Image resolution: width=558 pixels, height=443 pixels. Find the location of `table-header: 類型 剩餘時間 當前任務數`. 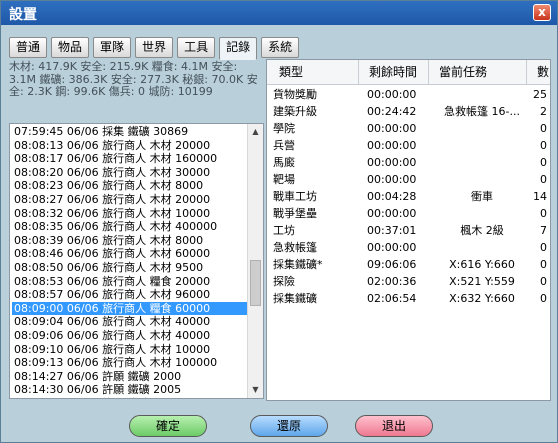

table-header: 類型 剩餘時間 當前任務數 is located at coordinates (408, 72).